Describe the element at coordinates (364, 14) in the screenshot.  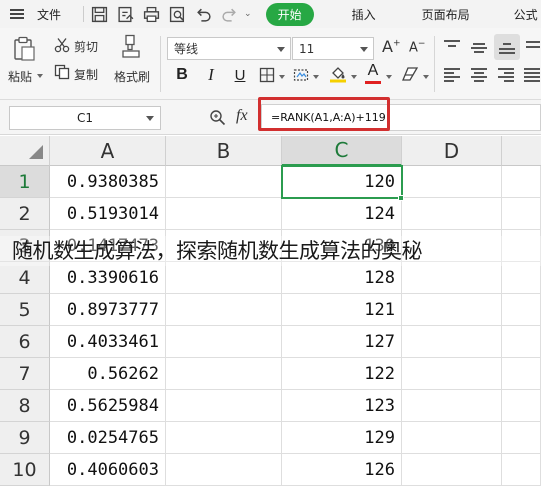
I see `tab-insert: 插入` at that location.